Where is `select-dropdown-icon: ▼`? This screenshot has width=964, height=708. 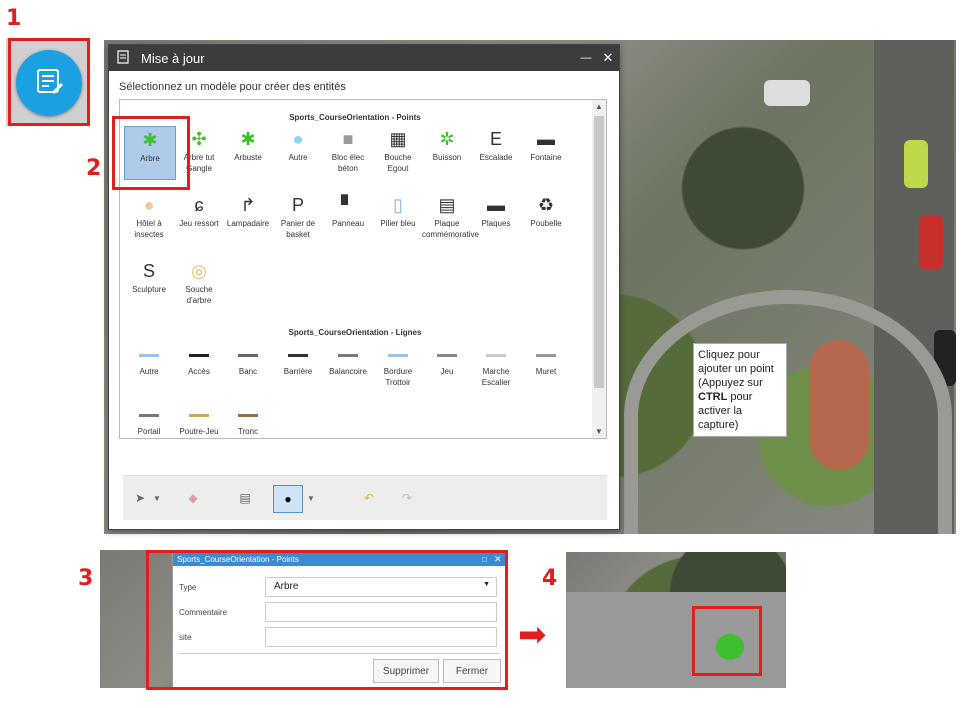
select-dropdown-icon: ▼ is located at coordinates (157, 498).